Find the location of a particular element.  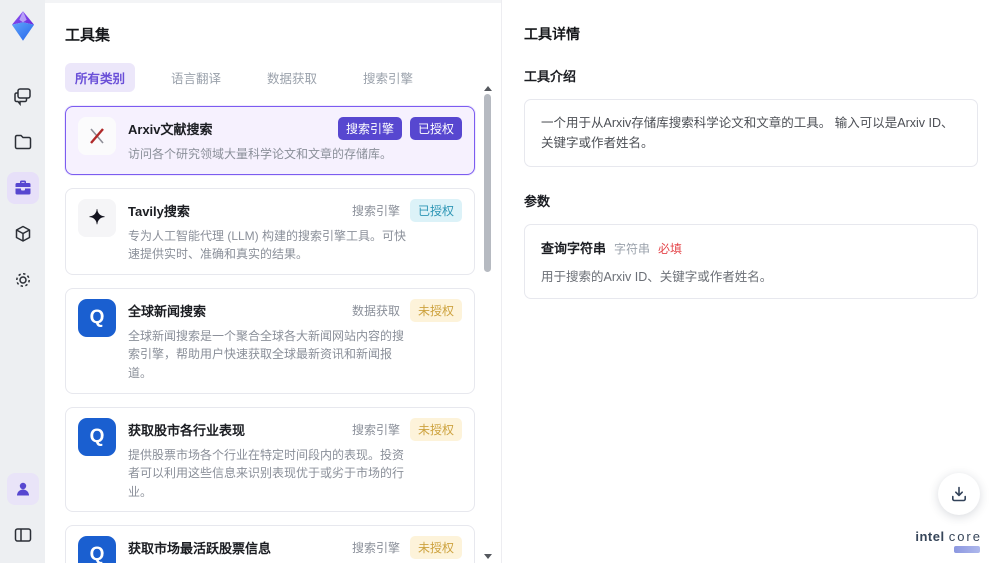

tool-description: 访问各个研究领域大量科学论文和文章的存储库。 is located at coordinates (260, 154).